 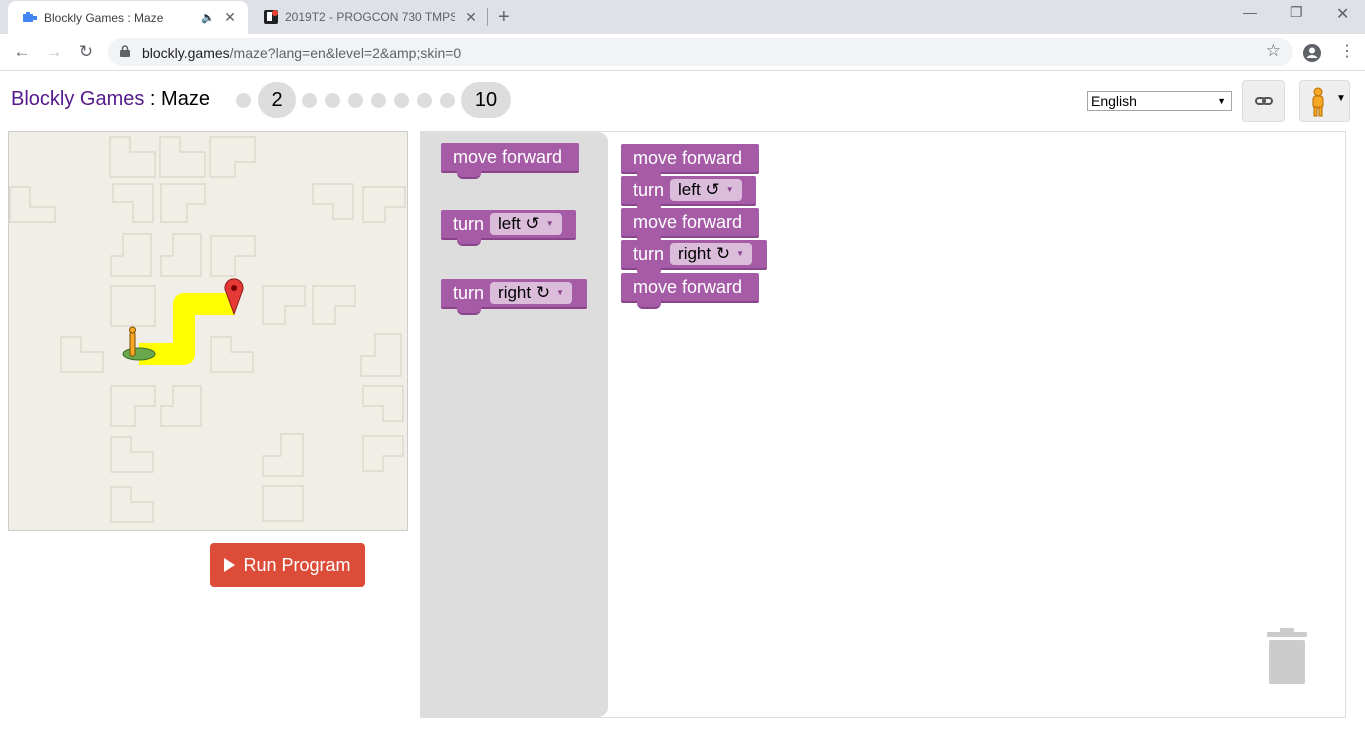 I want to click on tab-blockly-maze: Blockly Games : Maze 🔈 ✕, so click(x=128, y=17).